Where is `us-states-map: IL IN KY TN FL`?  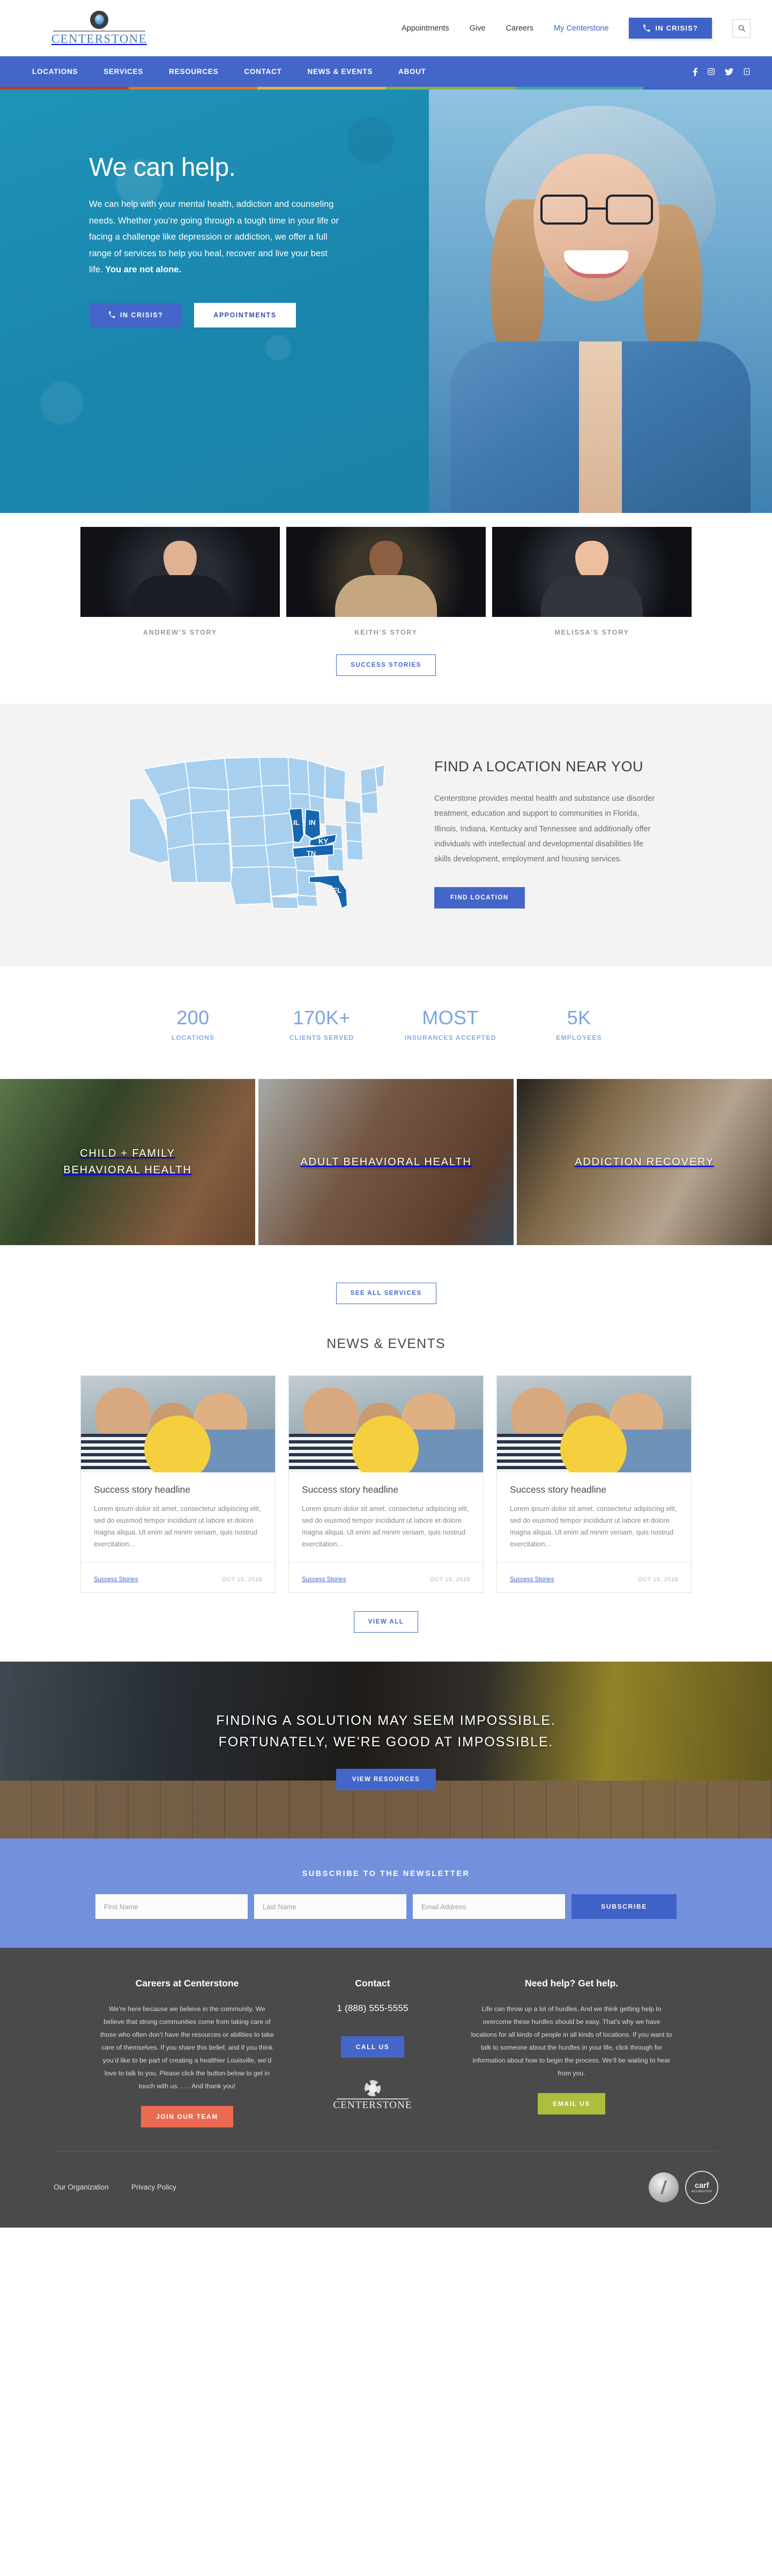 us-states-map: IL IN KY TN FL is located at coordinates (255, 829).